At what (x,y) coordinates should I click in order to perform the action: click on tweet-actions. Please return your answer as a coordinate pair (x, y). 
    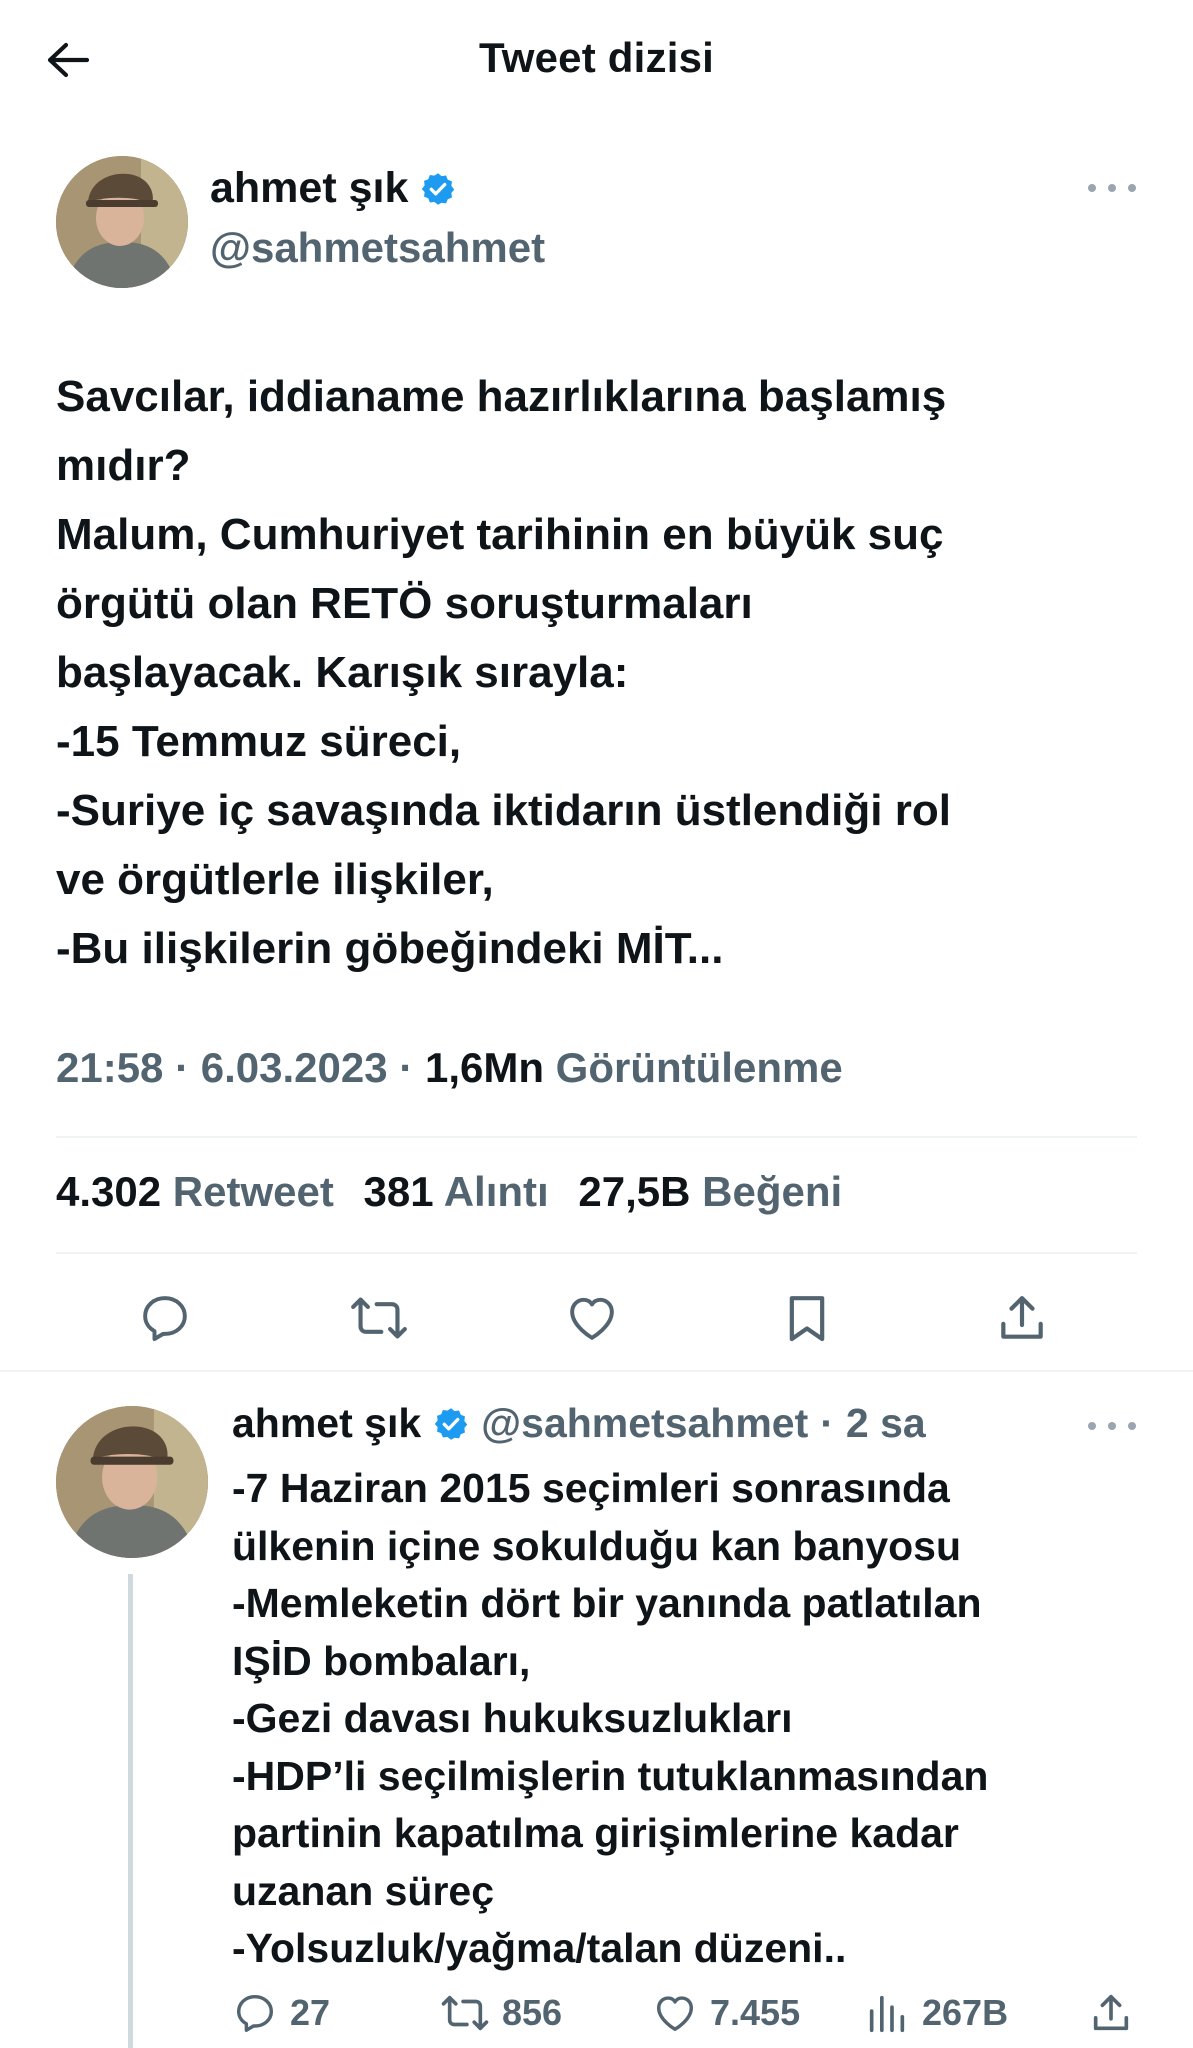
    Looking at the image, I should click on (596, 1315).